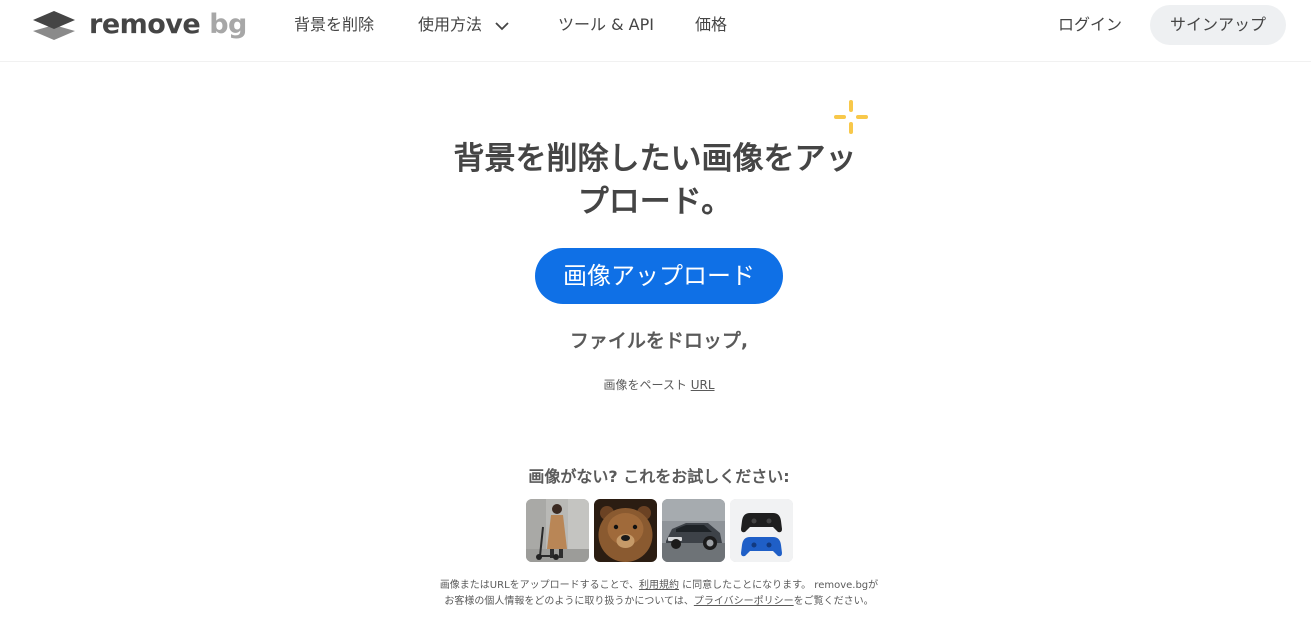 This screenshot has height=632, width=1311. I want to click on legal-text-4: をご覧ください。, so click(833, 601).